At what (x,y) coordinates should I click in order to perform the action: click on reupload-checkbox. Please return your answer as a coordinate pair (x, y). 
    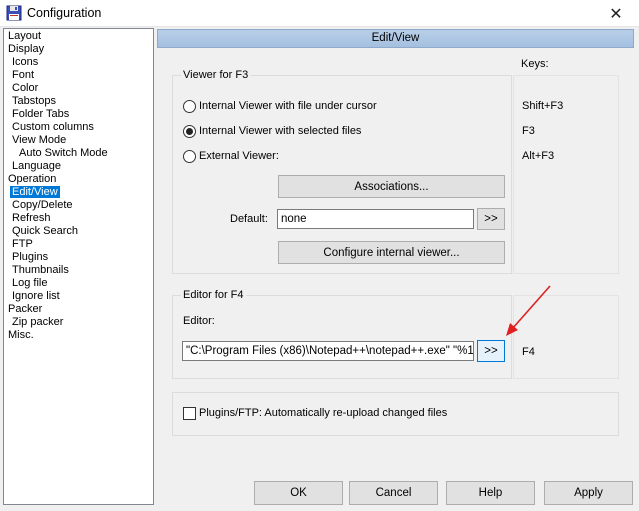
    Looking at the image, I should click on (189, 413).